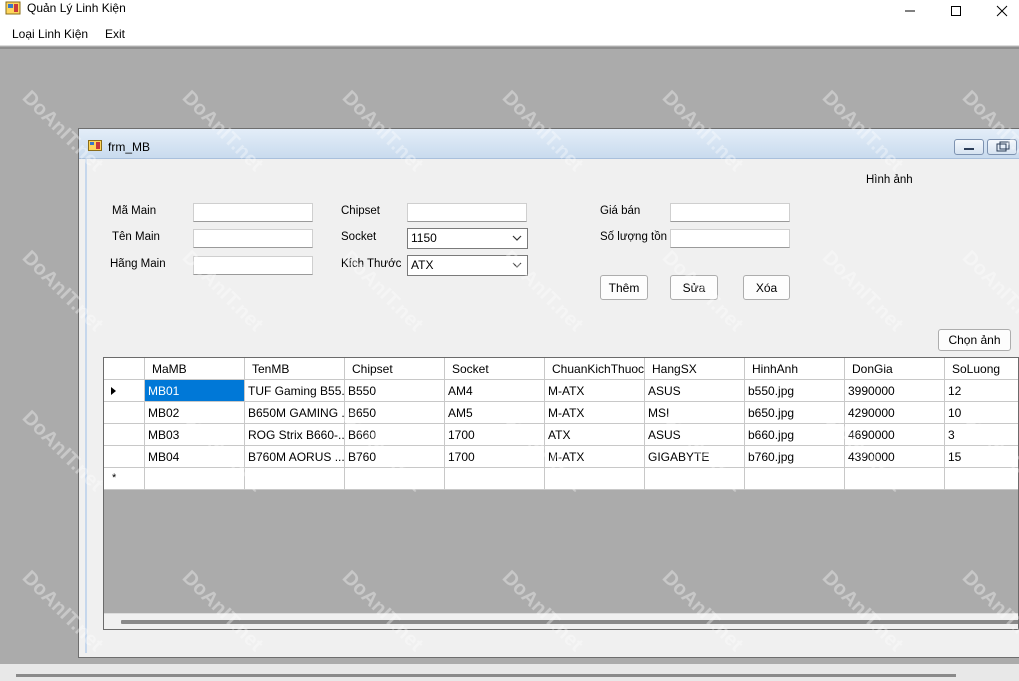  I want to click on restore-icon, so click(1003, 146).